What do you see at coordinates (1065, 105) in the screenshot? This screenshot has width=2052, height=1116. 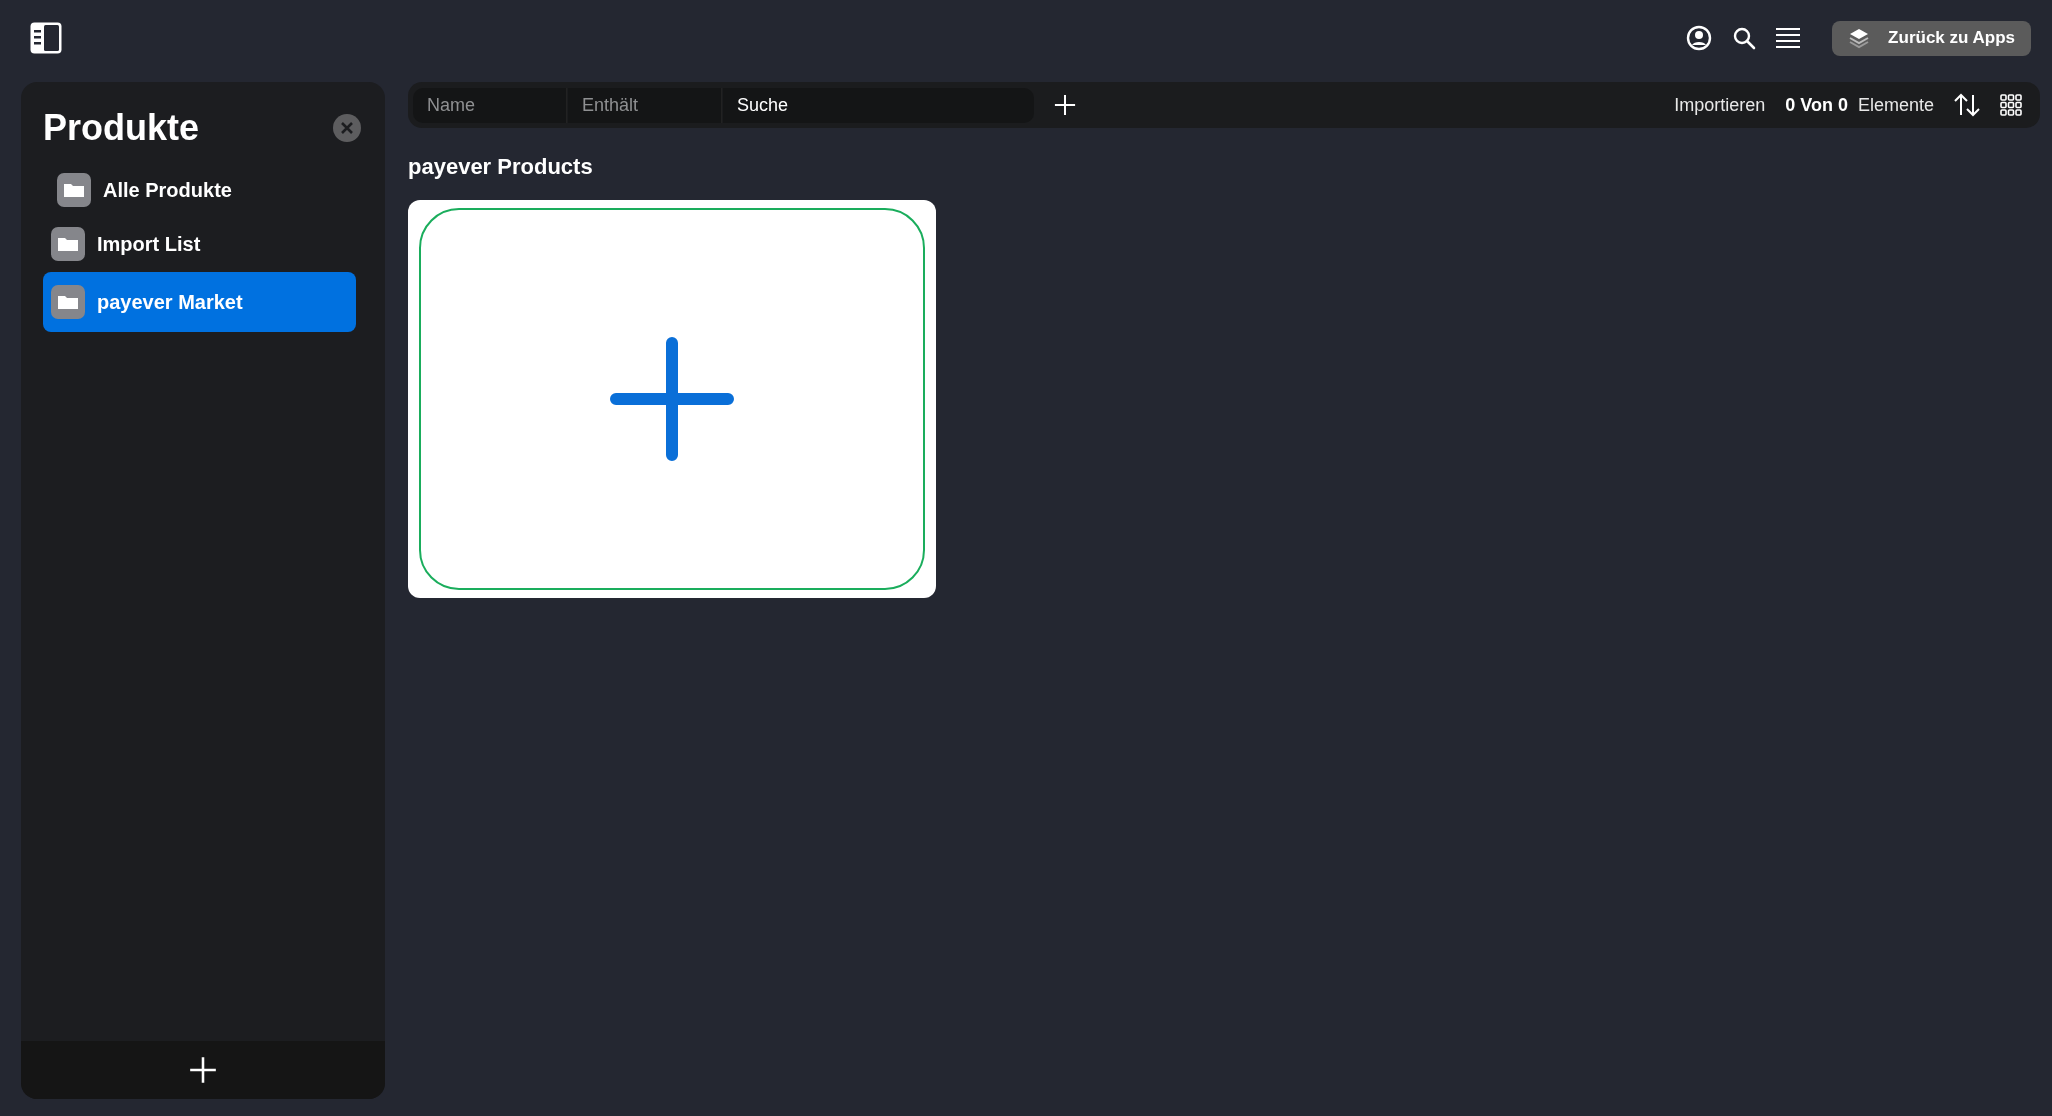 I see `add-filter-icon` at bounding box center [1065, 105].